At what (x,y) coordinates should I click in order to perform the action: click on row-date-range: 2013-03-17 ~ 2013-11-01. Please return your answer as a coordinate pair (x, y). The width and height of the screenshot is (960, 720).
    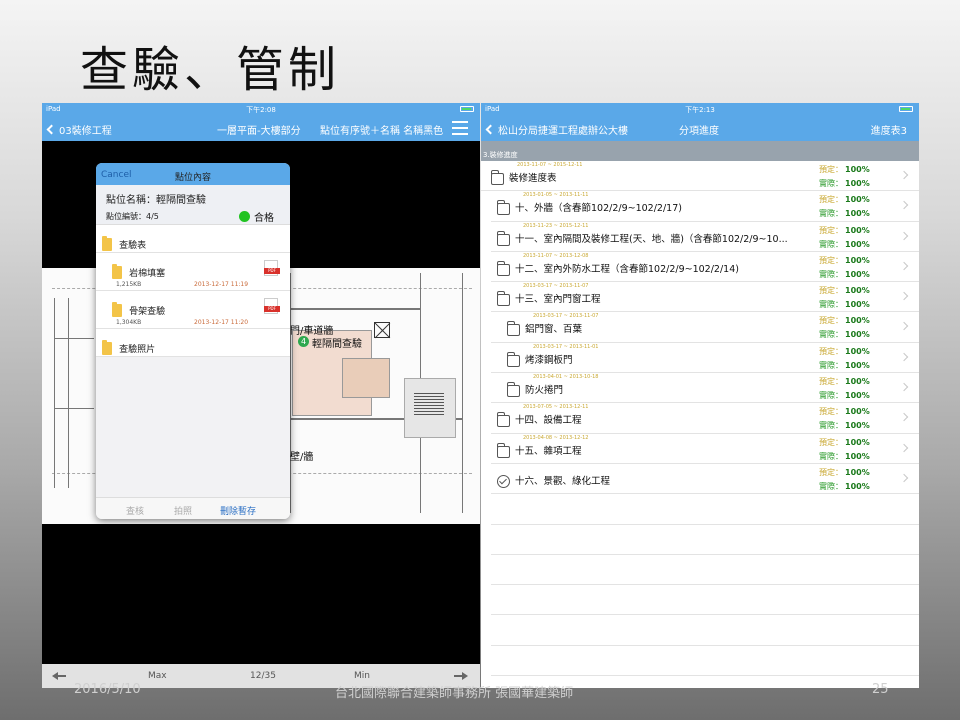
    Looking at the image, I should click on (566, 346).